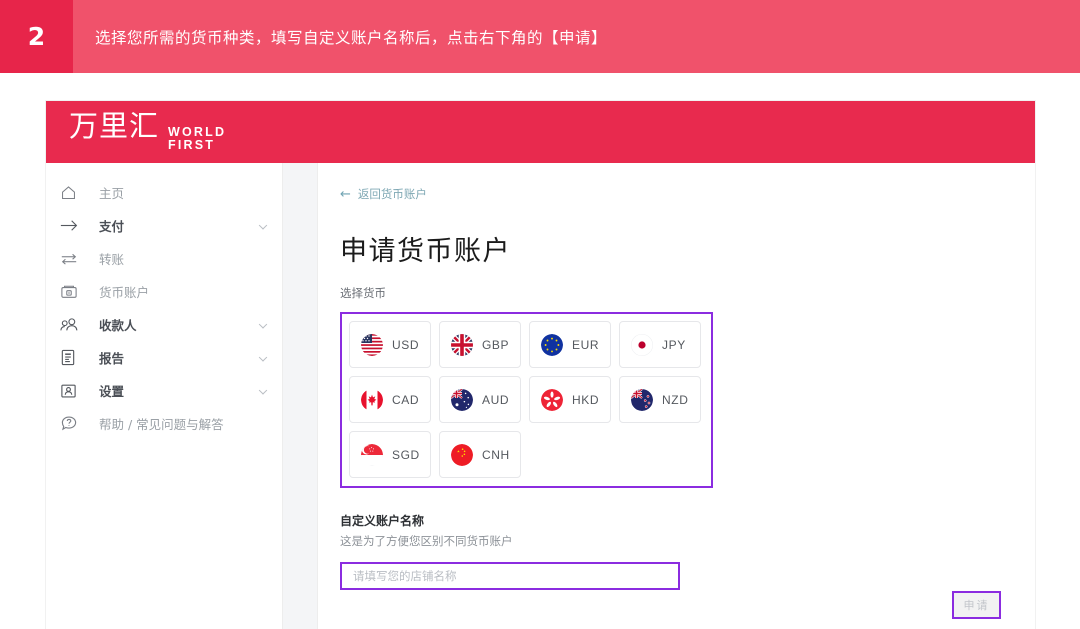 The image size is (1080, 629). What do you see at coordinates (496, 399) in the screenshot?
I see `currency-code: AUD` at bounding box center [496, 399].